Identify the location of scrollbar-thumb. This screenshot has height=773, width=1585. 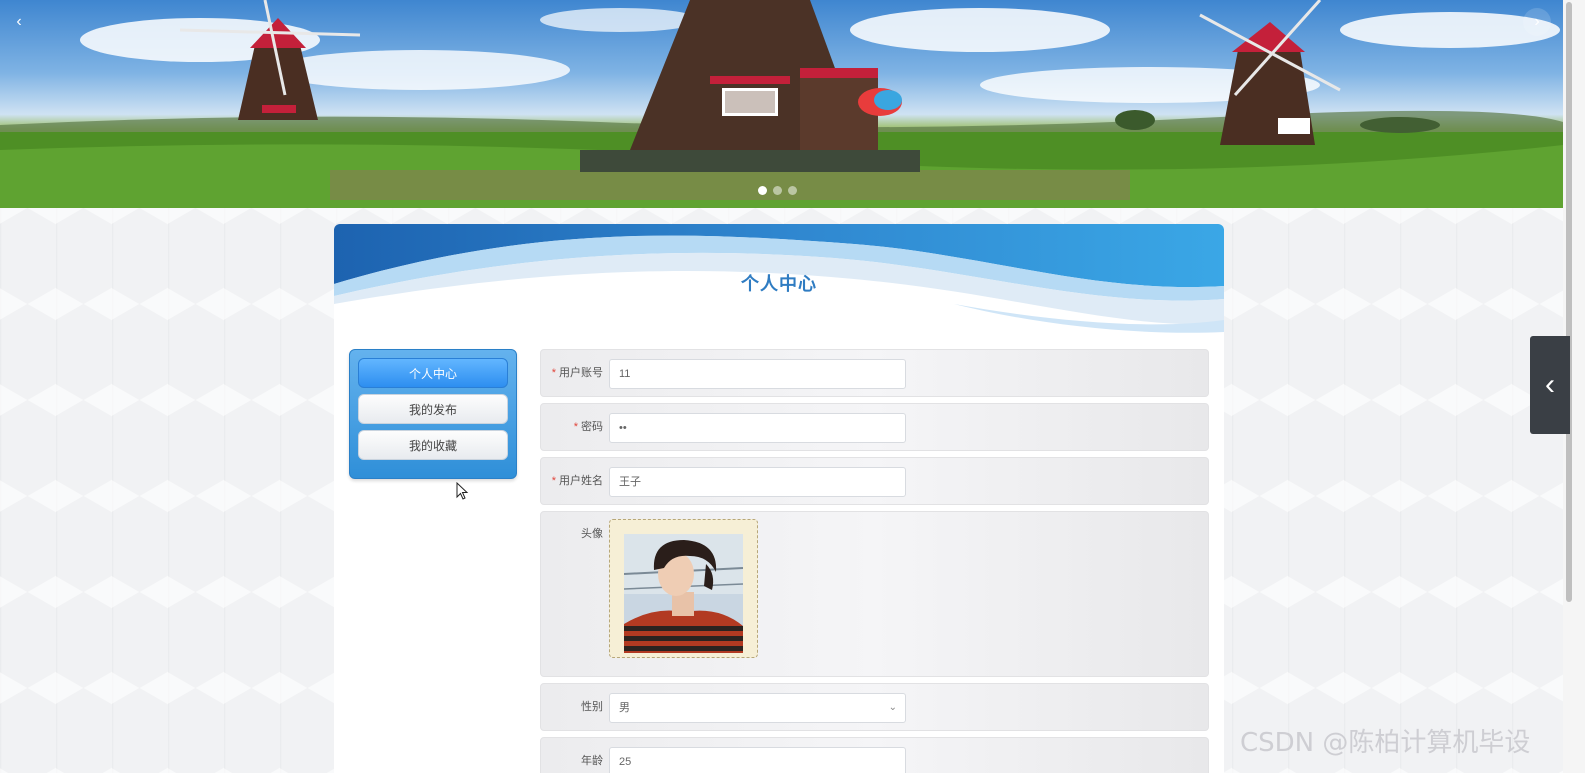
(1569, 302).